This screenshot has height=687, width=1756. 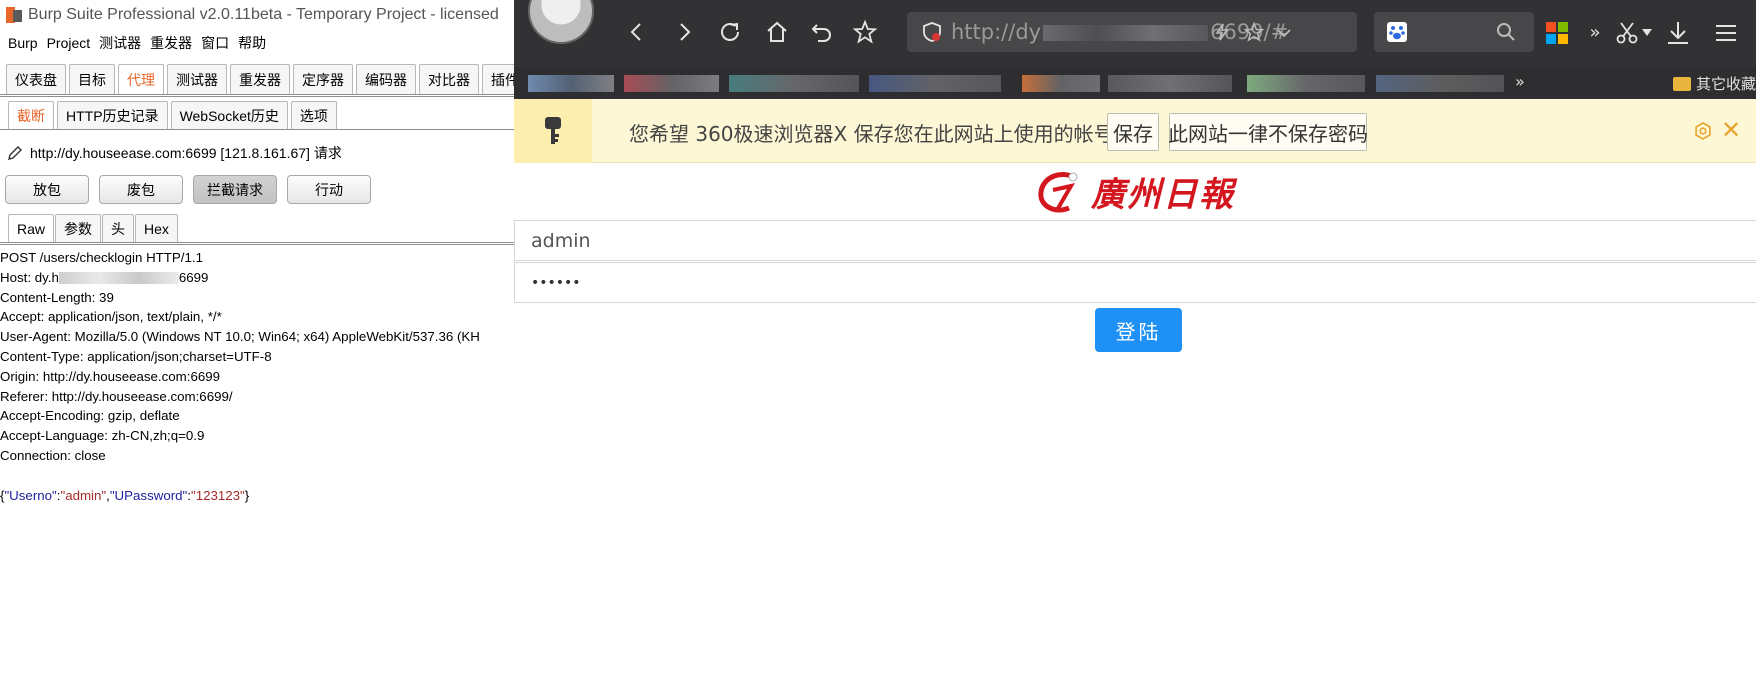 What do you see at coordinates (1520, 81) in the screenshot?
I see `bookmarks-overflow: »` at bounding box center [1520, 81].